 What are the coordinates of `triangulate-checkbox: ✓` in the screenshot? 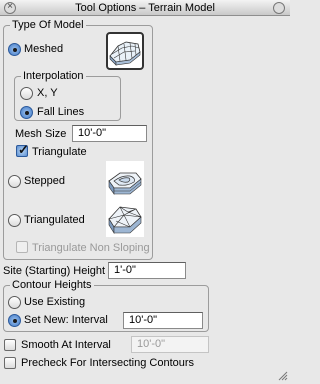 It's located at (22, 149).